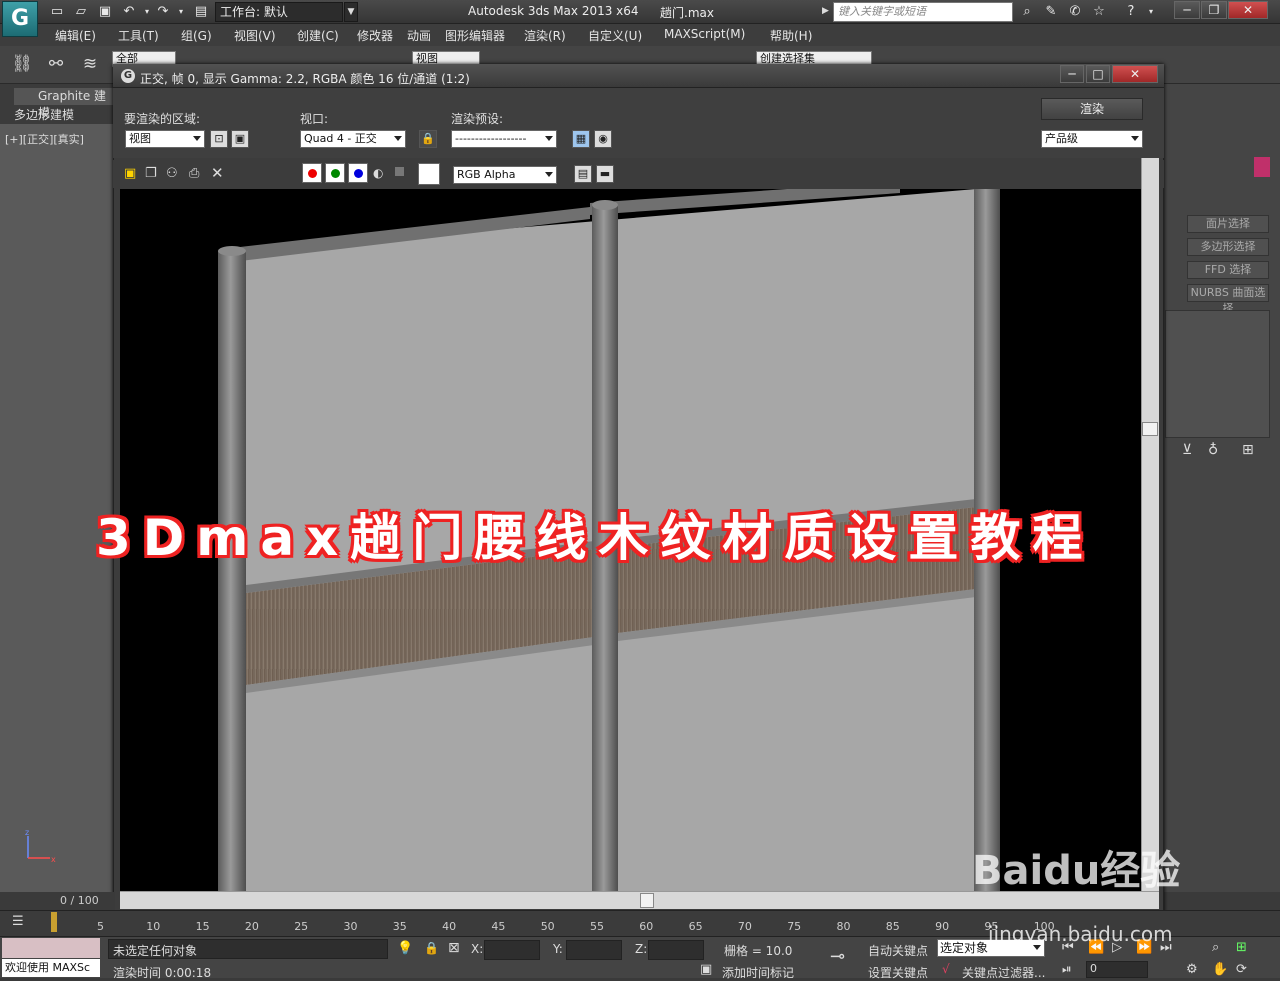 Image resolution: width=1280 pixels, height=981 pixels. What do you see at coordinates (1228, 299) in the screenshot?
I see `modifier-nurbs-select-button: NURBS 曲面选择` at bounding box center [1228, 299].